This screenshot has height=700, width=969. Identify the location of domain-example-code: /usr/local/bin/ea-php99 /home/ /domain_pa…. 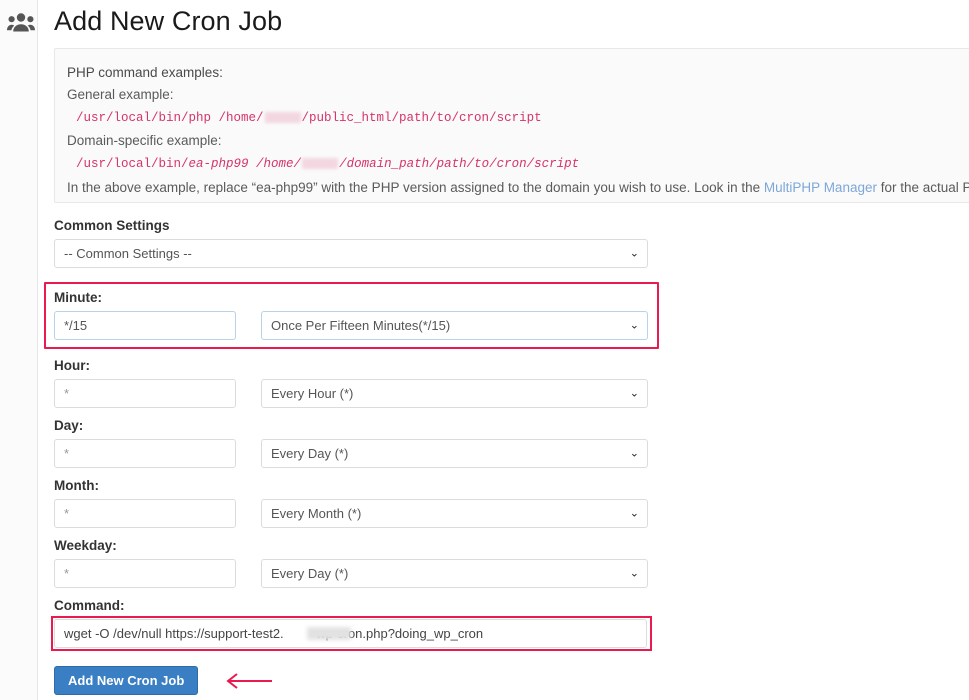
(518, 164).